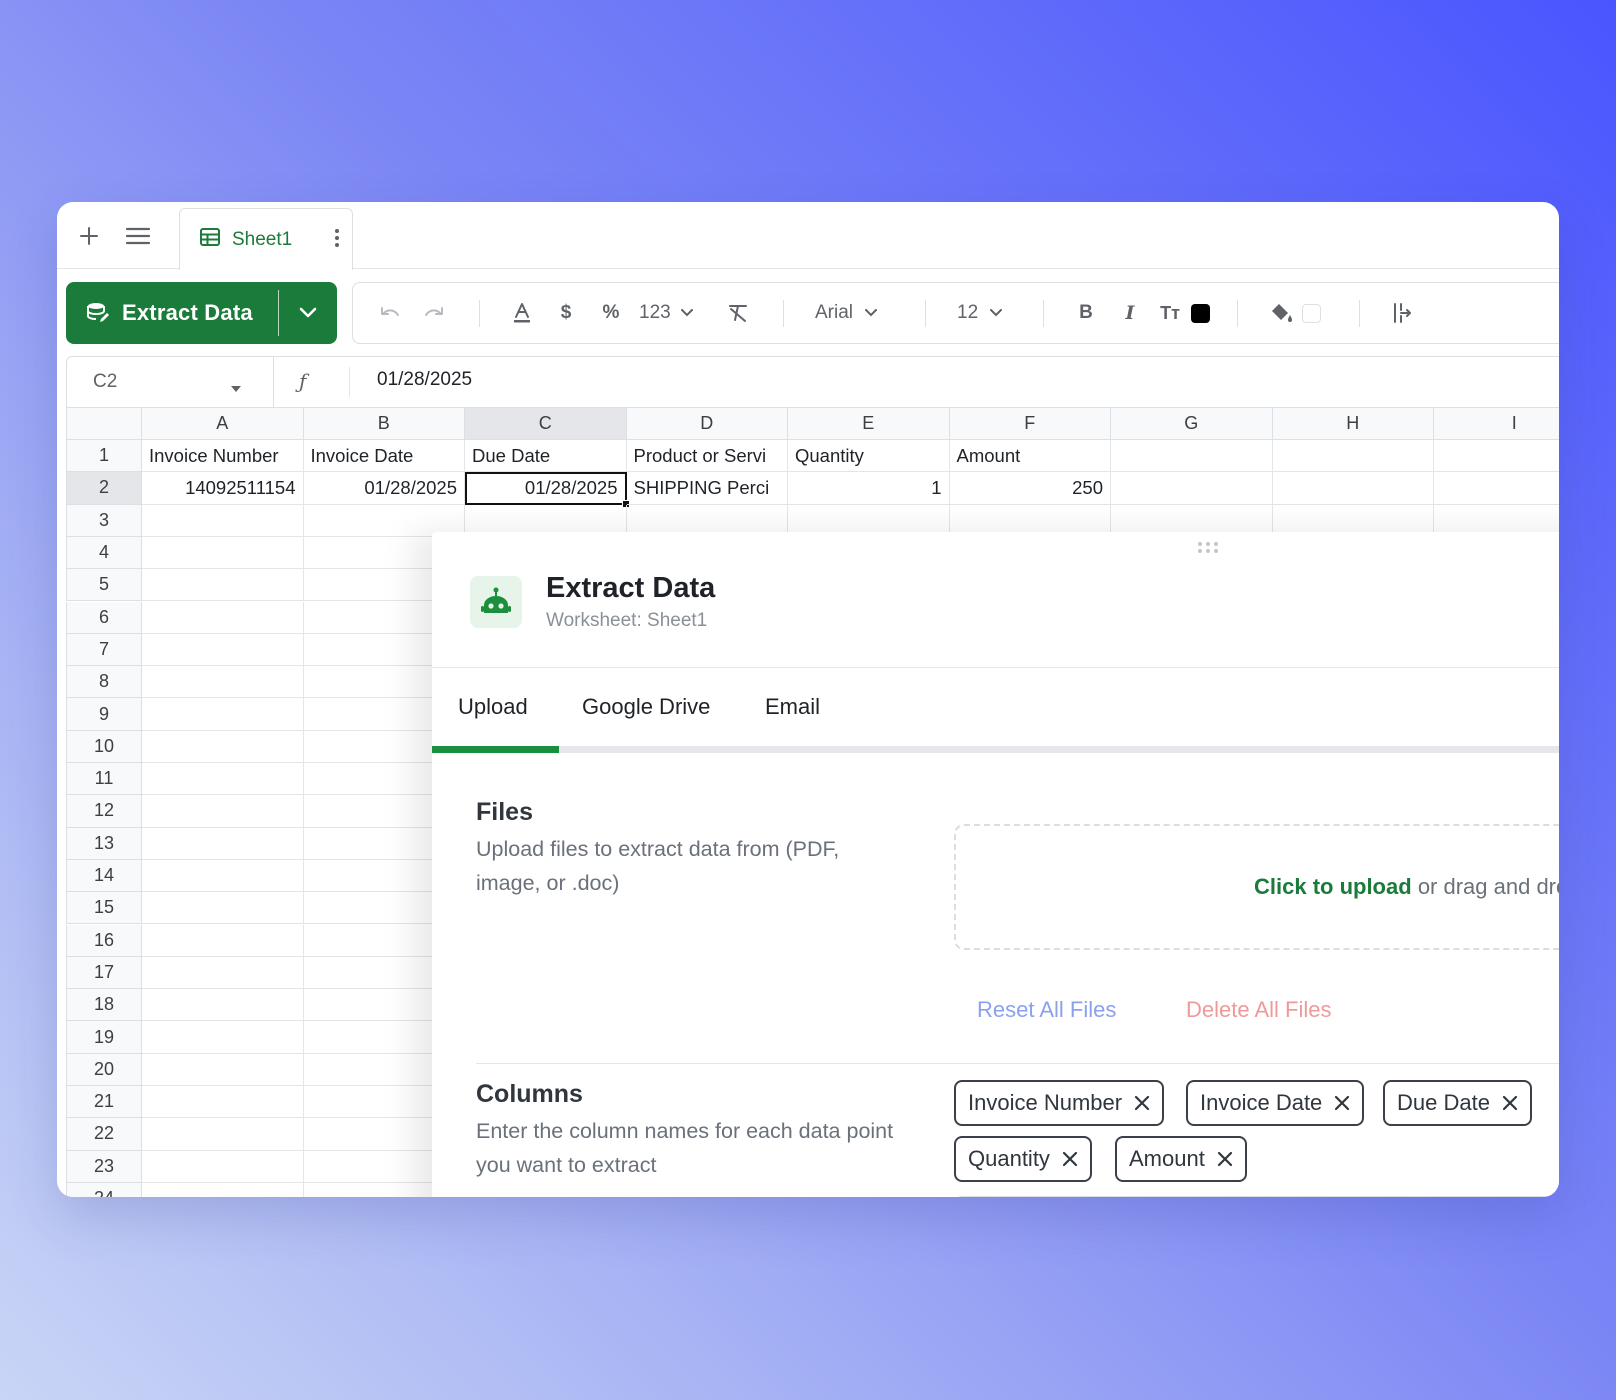 The width and height of the screenshot is (1616, 1400). What do you see at coordinates (1086, 313) in the screenshot?
I see `bold-button: B` at bounding box center [1086, 313].